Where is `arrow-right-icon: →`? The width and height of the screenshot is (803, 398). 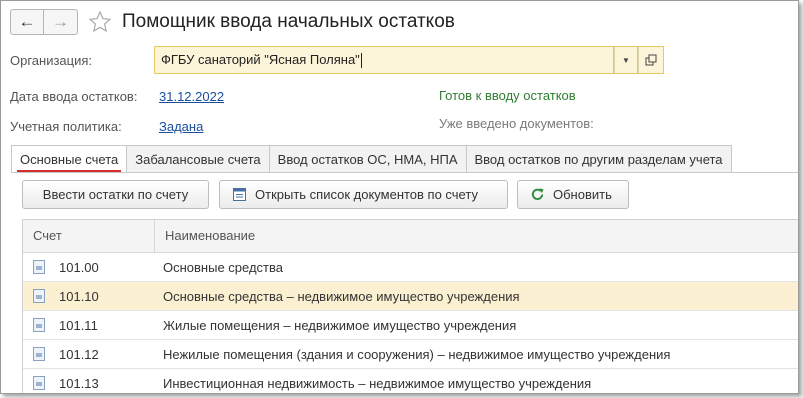
arrow-right-icon: → is located at coordinates (60, 21).